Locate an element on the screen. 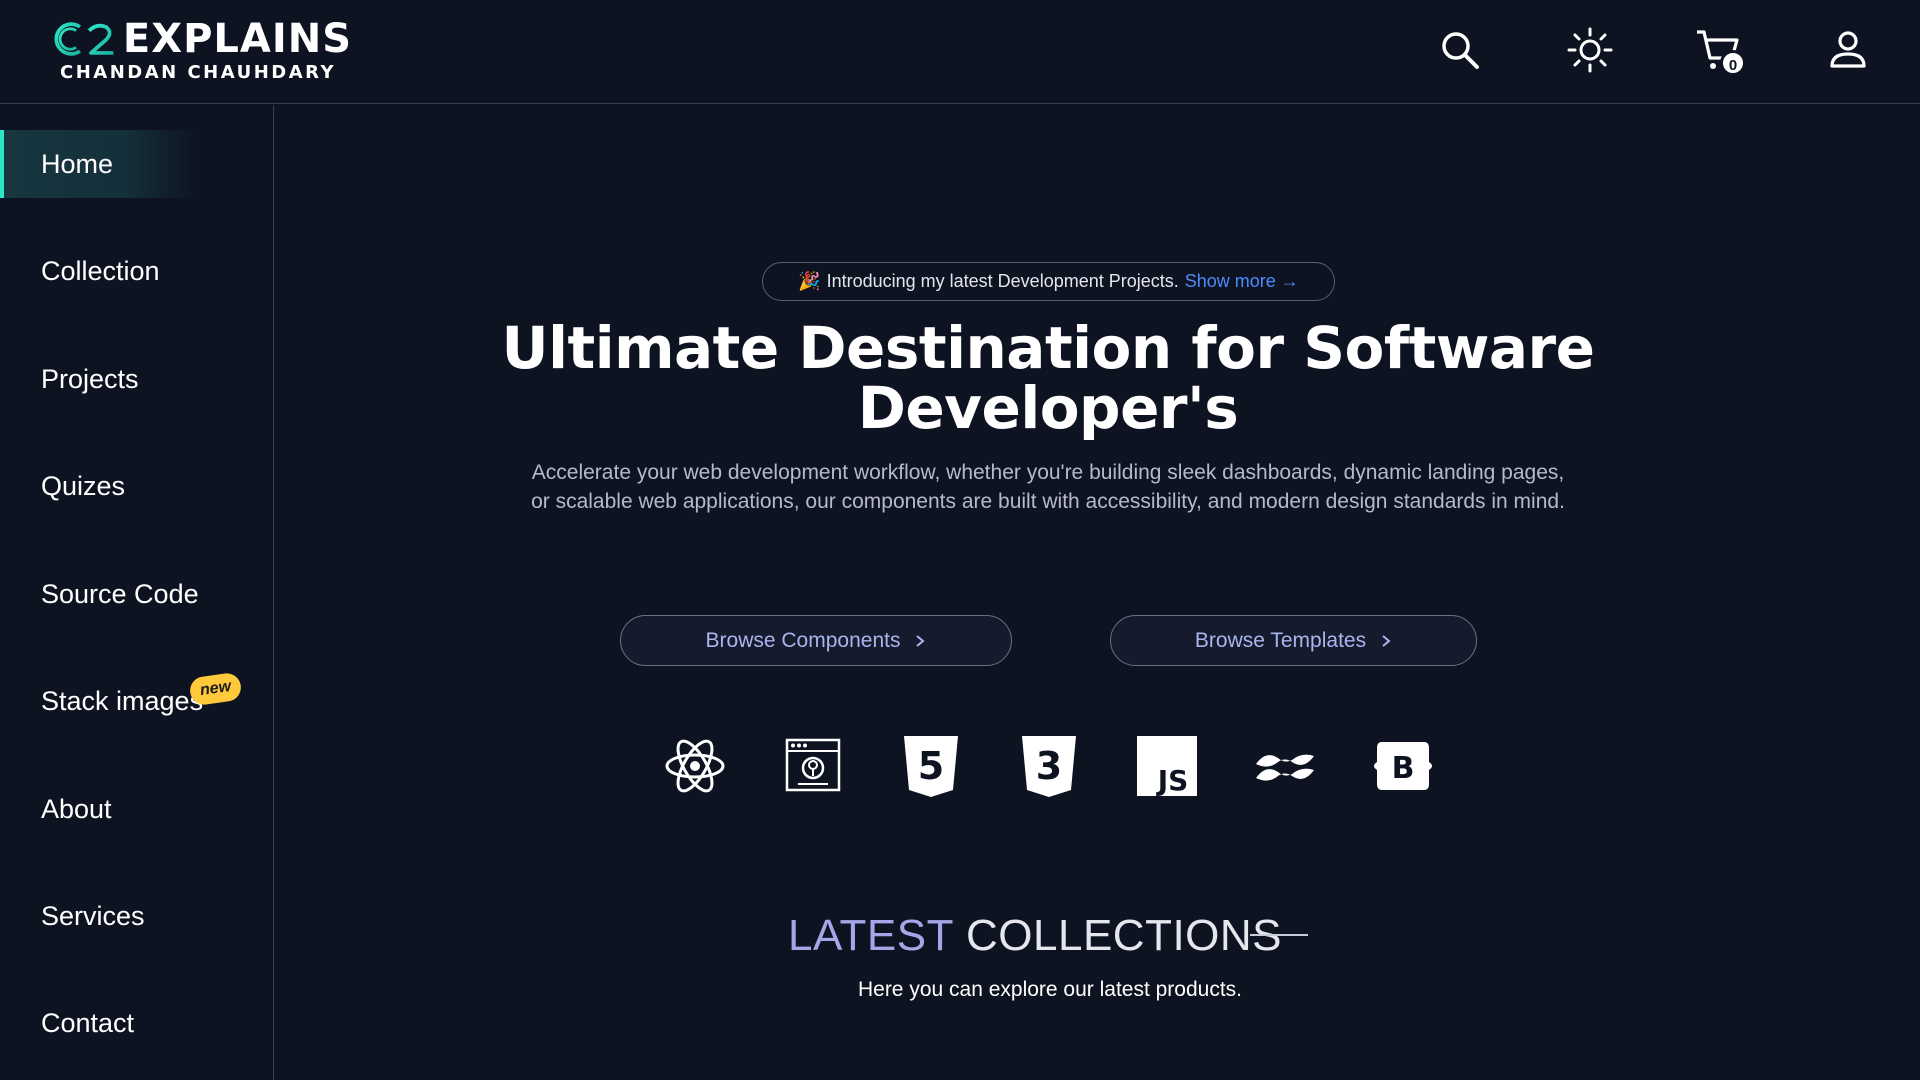 Image resolution: width=1920 pixels, height=1080 pixels. sidebar-item-about: About is located at coordinates (136, 809).